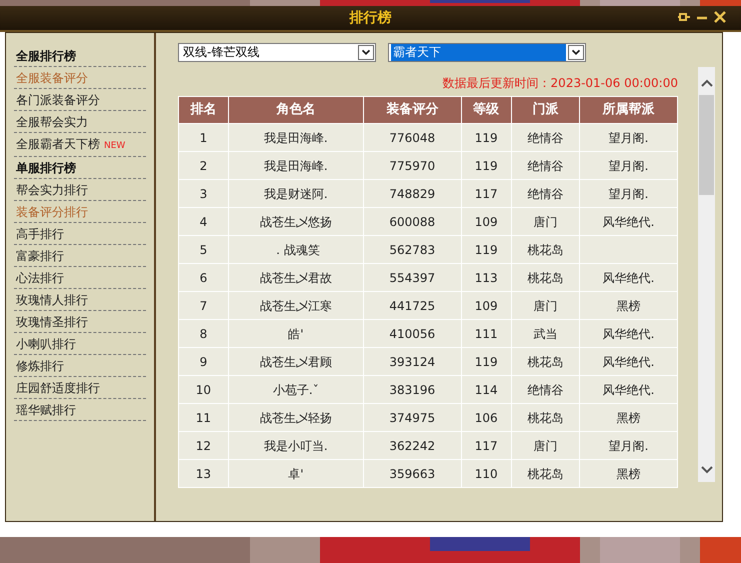  What do you see at coordinates (486, 418) in the screenshot?
I see `table-cell: 106` at bounding box center [486, 418].